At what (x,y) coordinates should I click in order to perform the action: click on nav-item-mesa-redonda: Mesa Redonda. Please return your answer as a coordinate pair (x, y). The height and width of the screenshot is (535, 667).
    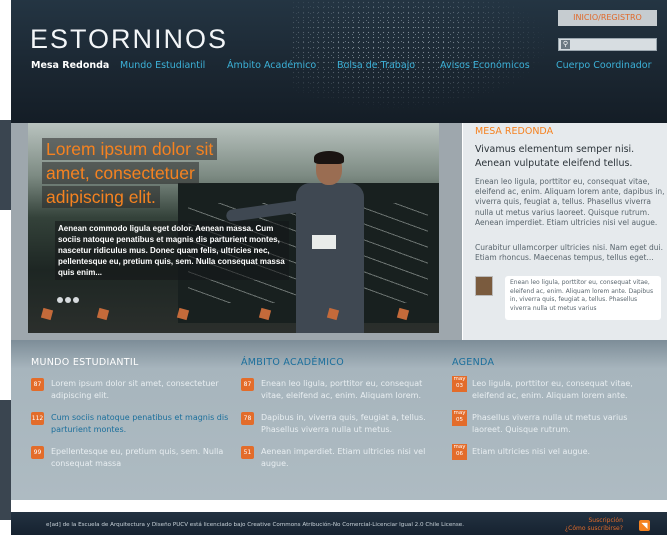
    Looking at the image, I should click on (70, 65).